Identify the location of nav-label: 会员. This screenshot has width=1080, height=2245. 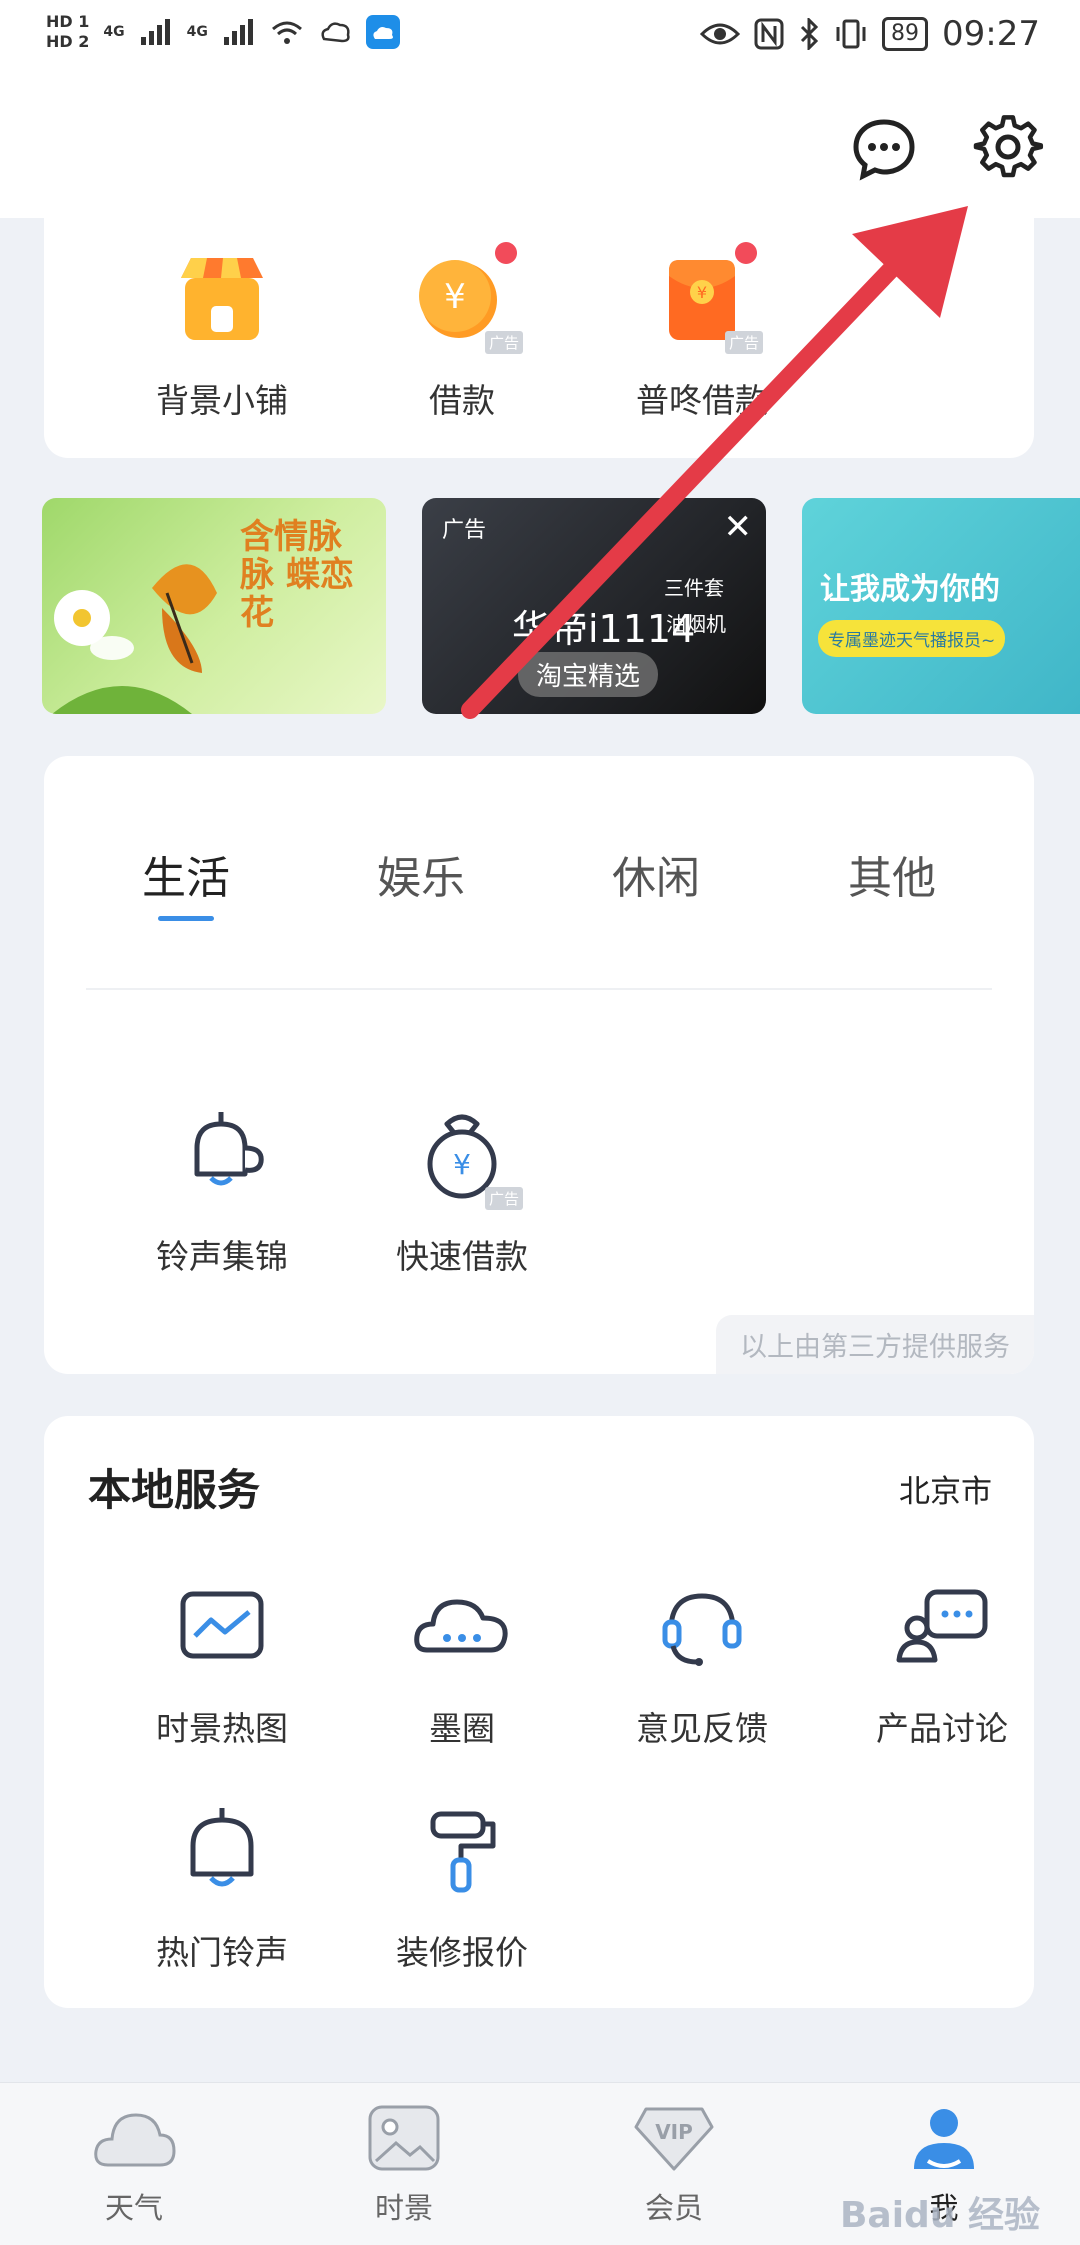
(673, 2208).